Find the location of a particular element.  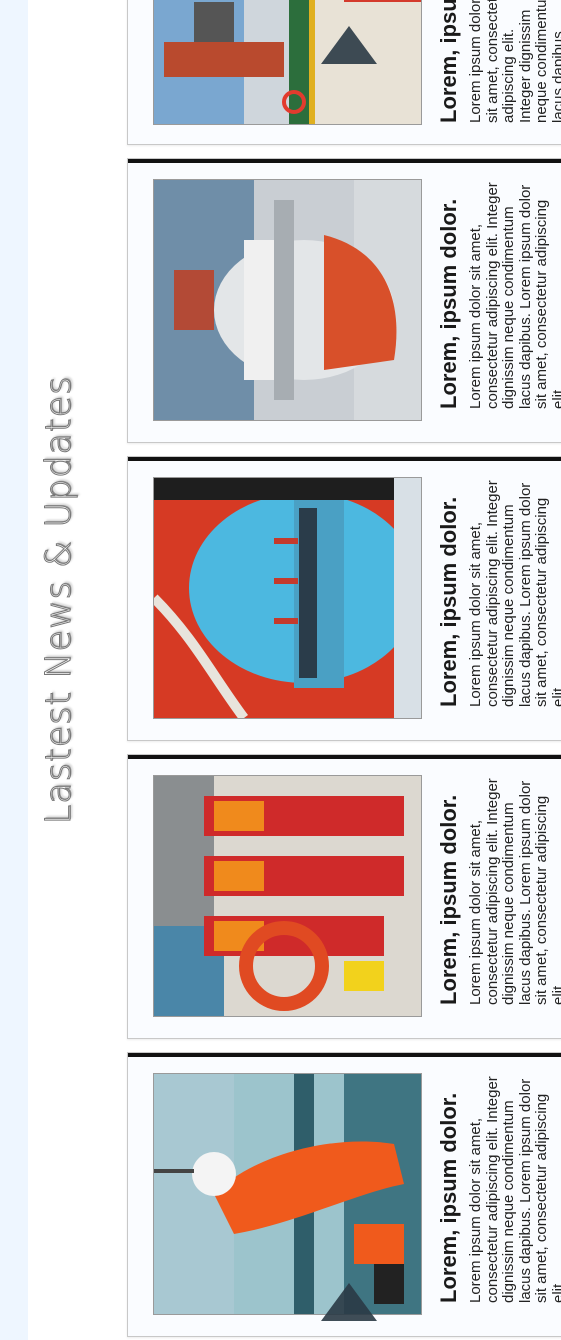

left-margin-strip is located at coordinates (14, 670).